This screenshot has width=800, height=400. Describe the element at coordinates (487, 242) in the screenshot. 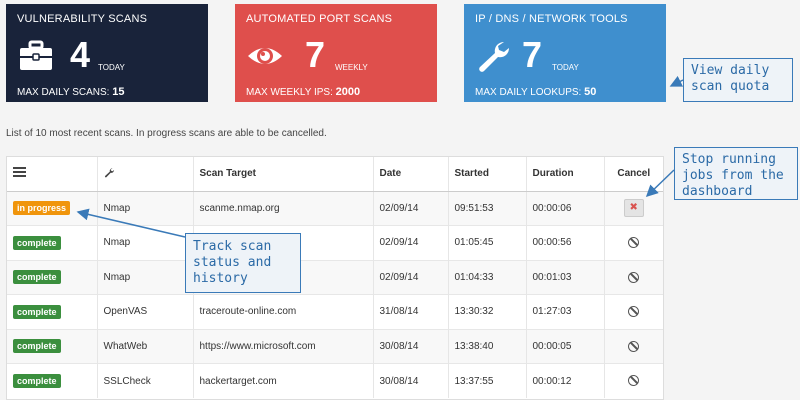

I see `started-cell: 01:05:45` at that location.